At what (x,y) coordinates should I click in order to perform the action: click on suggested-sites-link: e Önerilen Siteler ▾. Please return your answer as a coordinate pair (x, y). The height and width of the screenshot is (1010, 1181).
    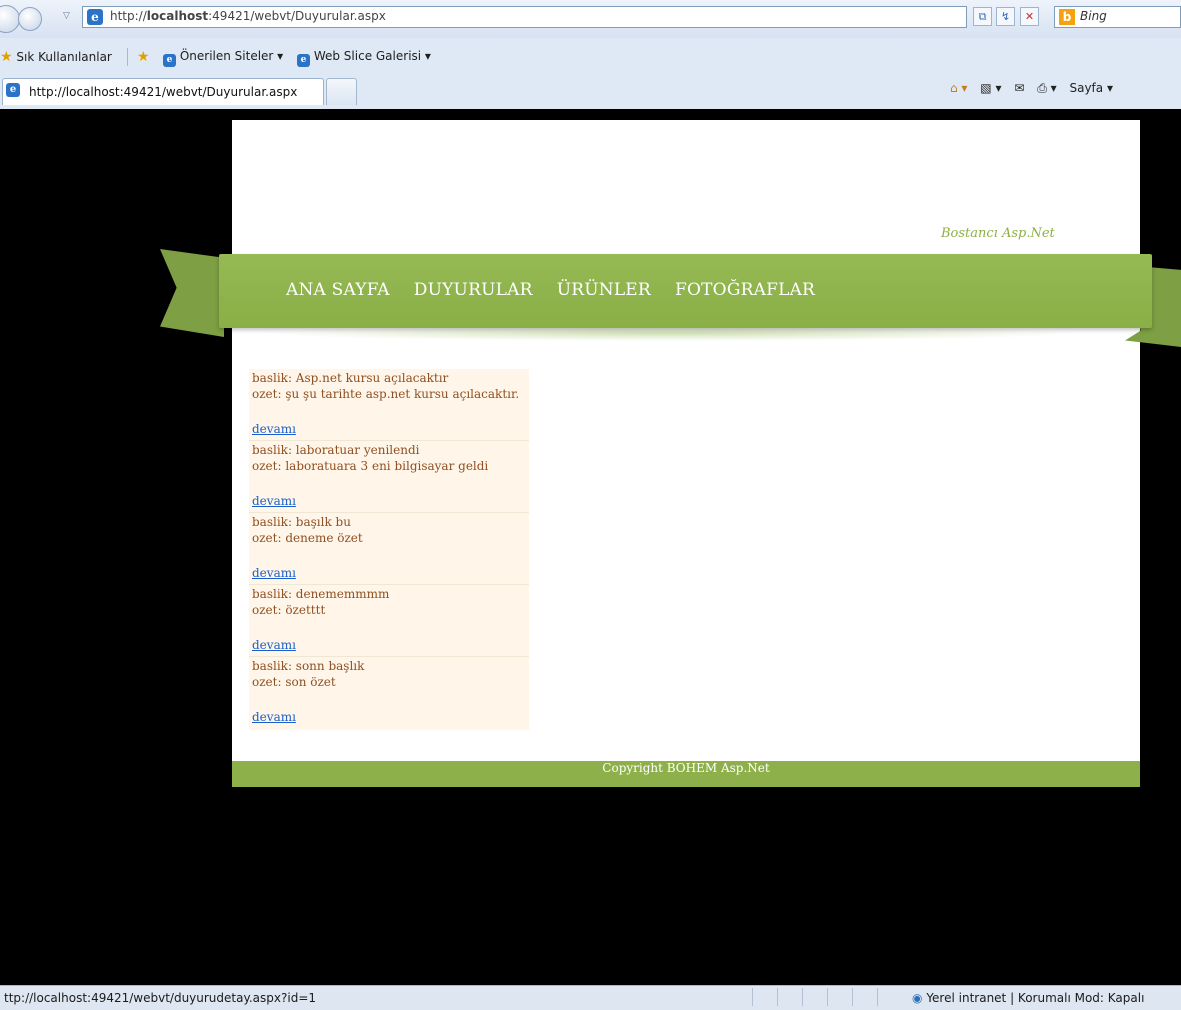
    Looking at the image, I should click on (223, 58).